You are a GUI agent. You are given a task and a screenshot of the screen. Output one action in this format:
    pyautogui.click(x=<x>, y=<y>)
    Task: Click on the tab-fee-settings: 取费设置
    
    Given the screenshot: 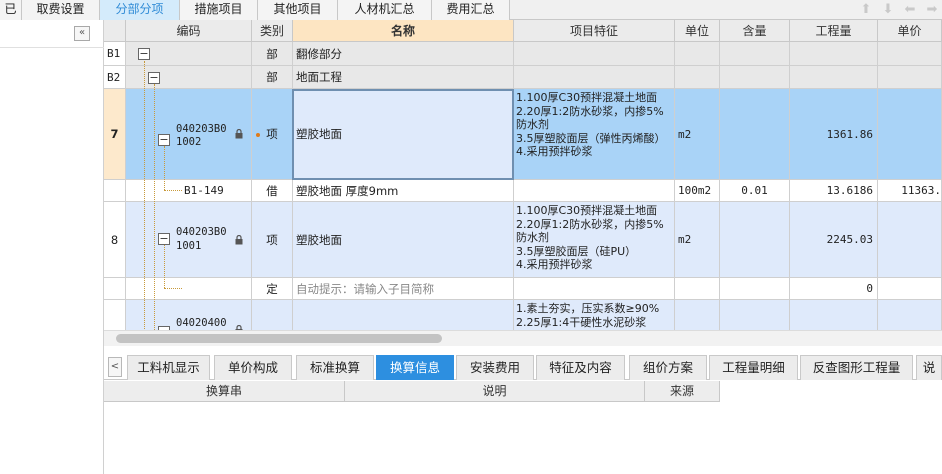 What is the action you would take?
    pyautogui.click(x=61, y=10)
    